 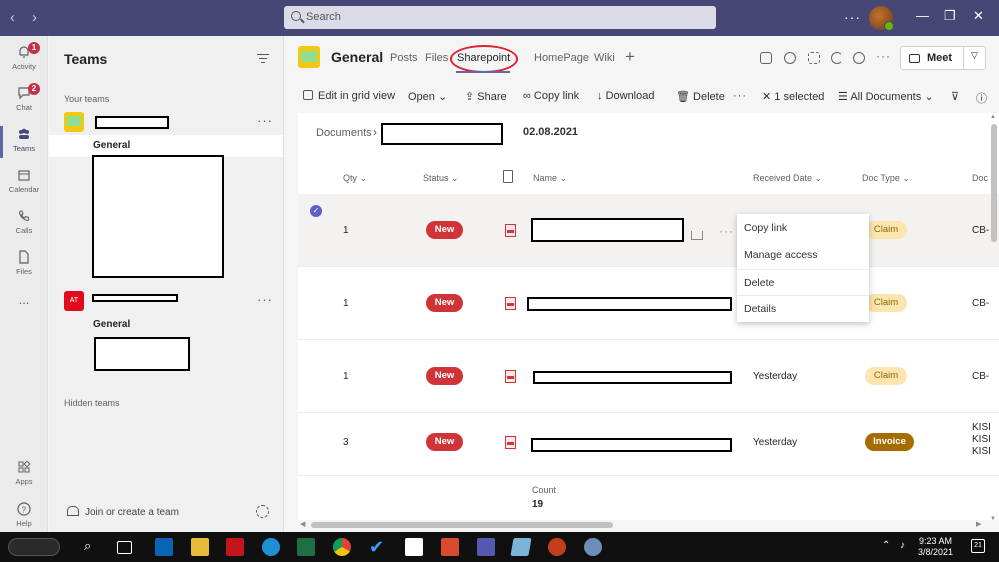 I want to click on column-name: Name ⌄, so click(x=550, y=178).